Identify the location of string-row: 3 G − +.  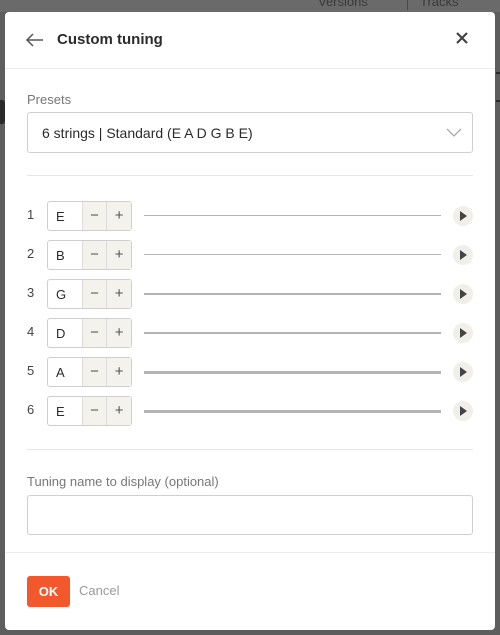
(250, 294).